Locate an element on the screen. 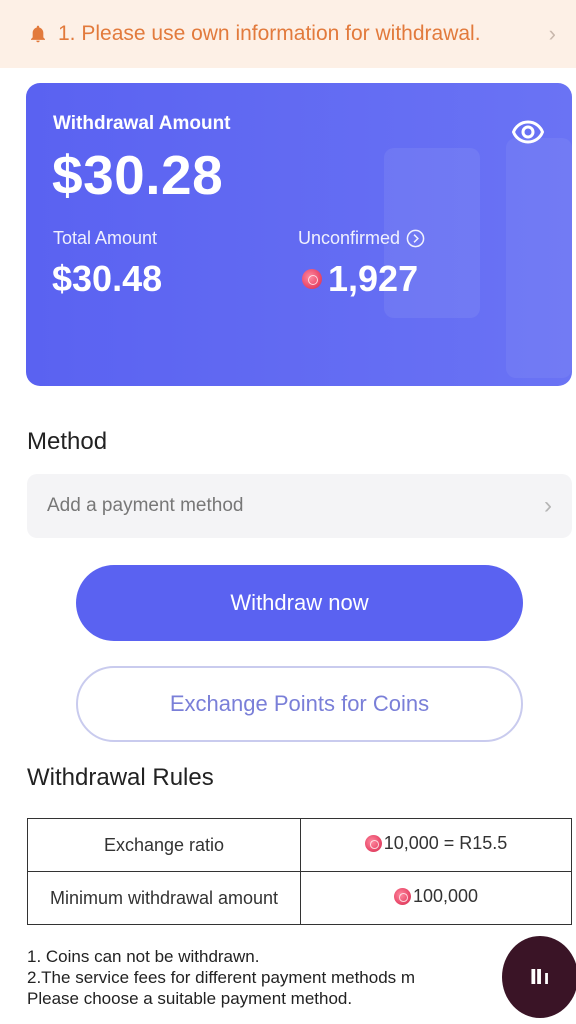 The height and width of the screenshot is (1024, 576). table-row: Exchange ratio 10,000 = R15.5 is located at coordinates (299, 845).